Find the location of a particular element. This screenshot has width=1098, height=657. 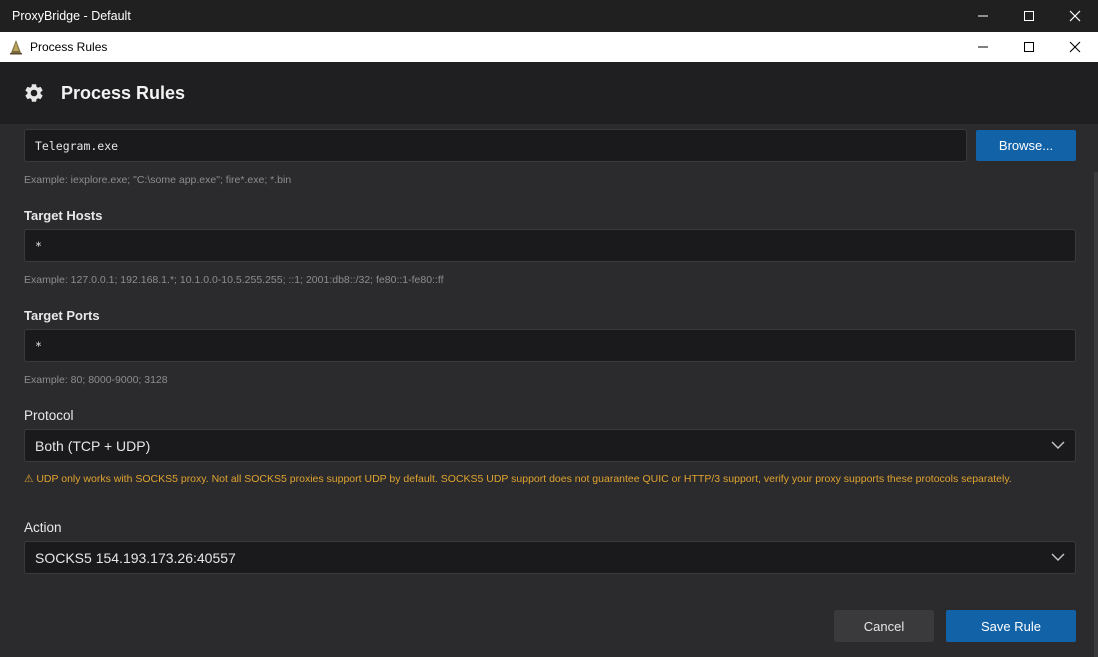

target-ports-label: Target Ports is located at coordinates (62, 315).